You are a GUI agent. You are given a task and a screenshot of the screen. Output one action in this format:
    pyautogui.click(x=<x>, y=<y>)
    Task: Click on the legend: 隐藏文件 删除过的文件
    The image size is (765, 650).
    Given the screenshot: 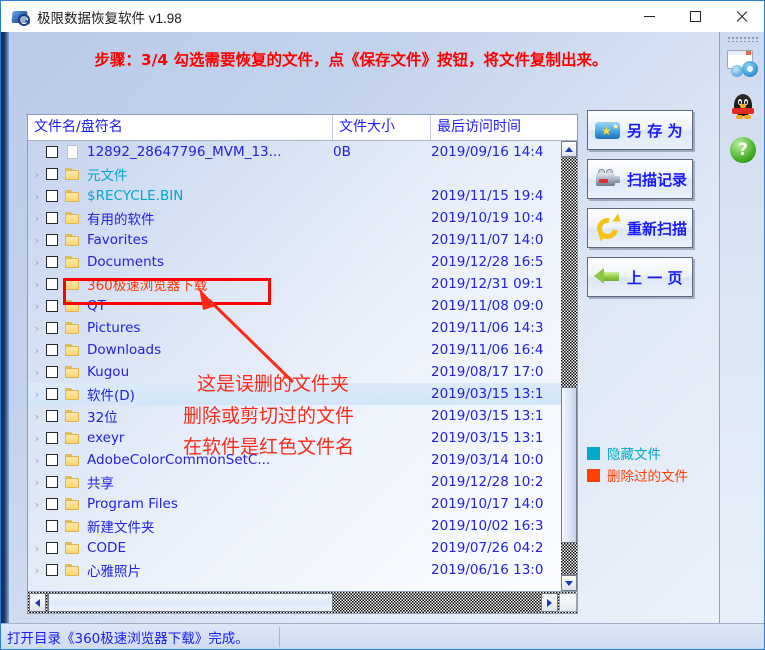 What is the action you would take?
    pyautogui.click(x=637, y=464)
    